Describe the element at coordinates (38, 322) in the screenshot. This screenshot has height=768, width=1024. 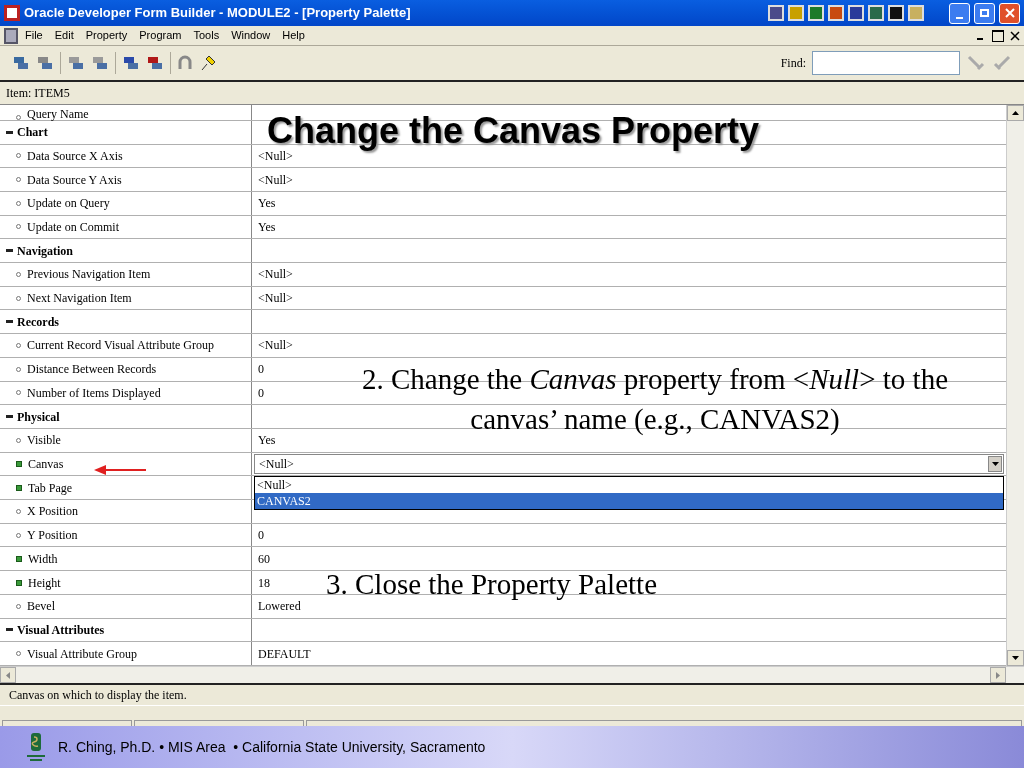
I see `group-label: Records` at that location.